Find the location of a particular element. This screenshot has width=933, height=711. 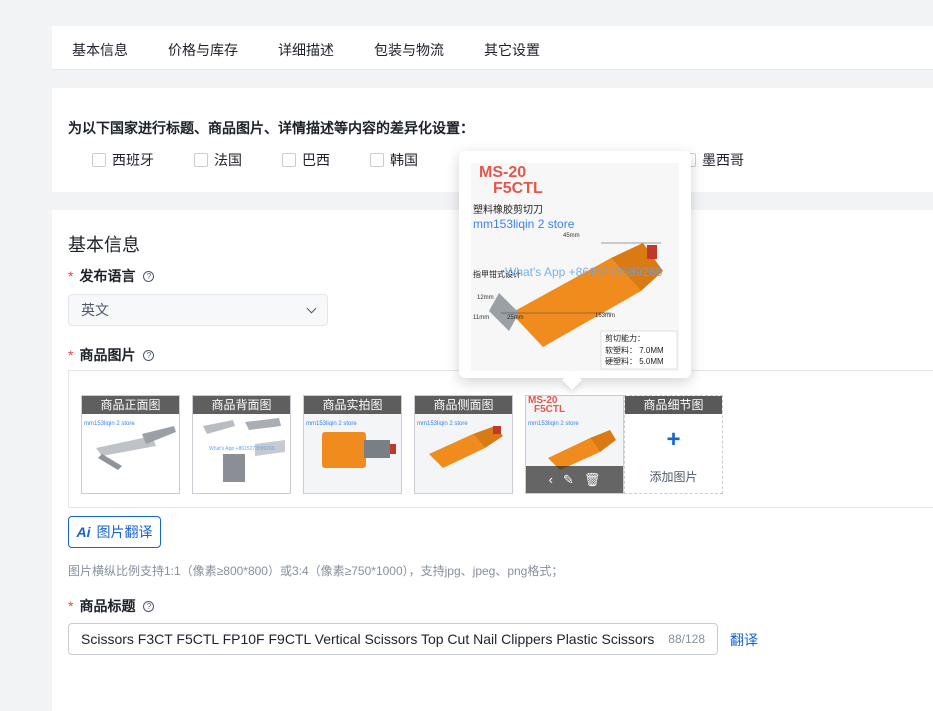

dim-label-11: 11mm is located at coordinates (481, 318).